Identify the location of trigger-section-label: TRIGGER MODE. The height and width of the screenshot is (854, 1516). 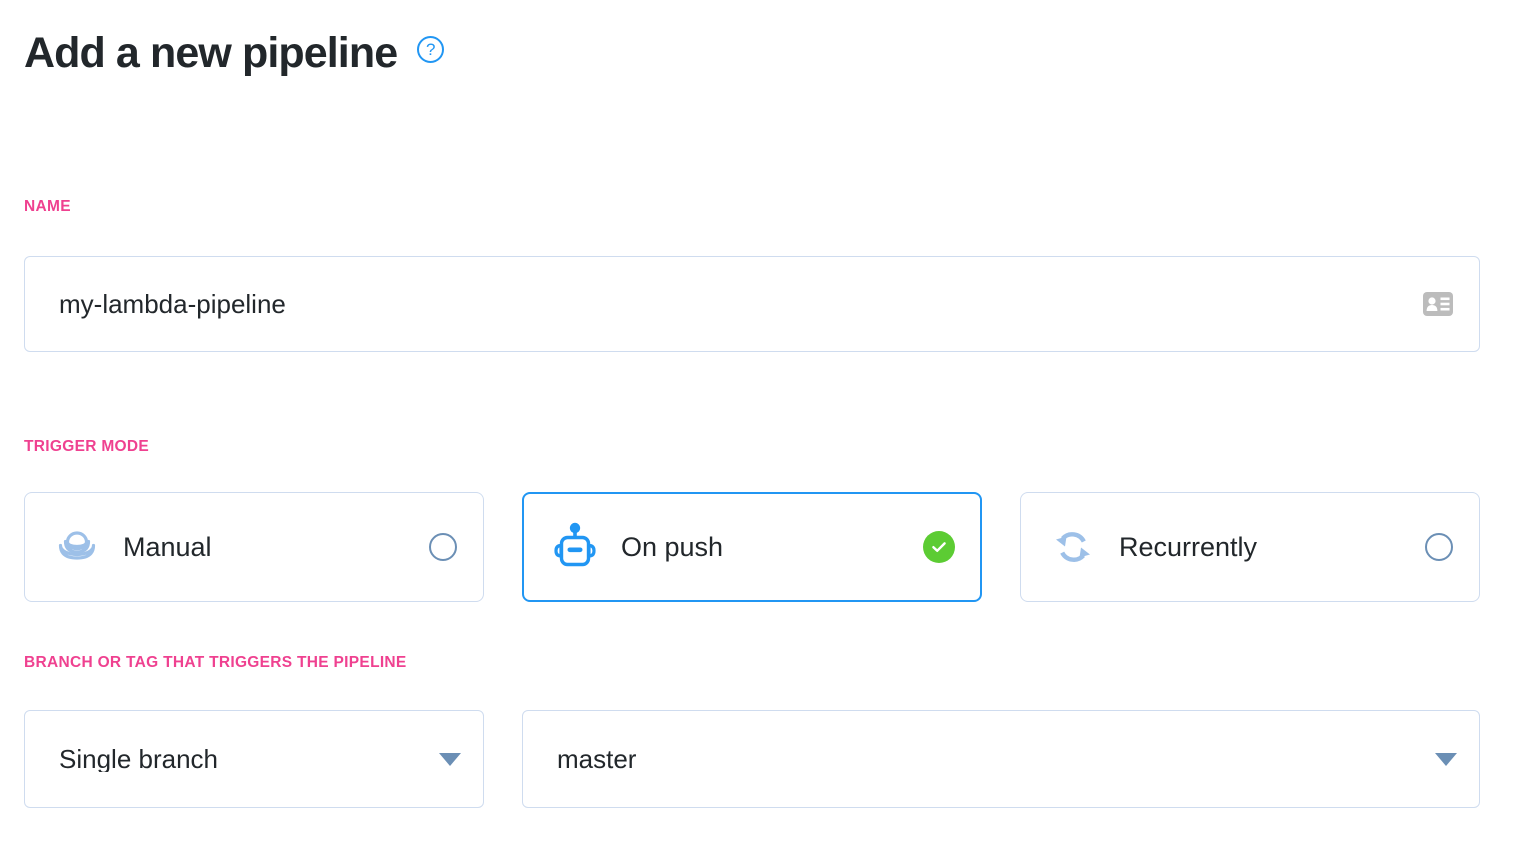
(87, 446).